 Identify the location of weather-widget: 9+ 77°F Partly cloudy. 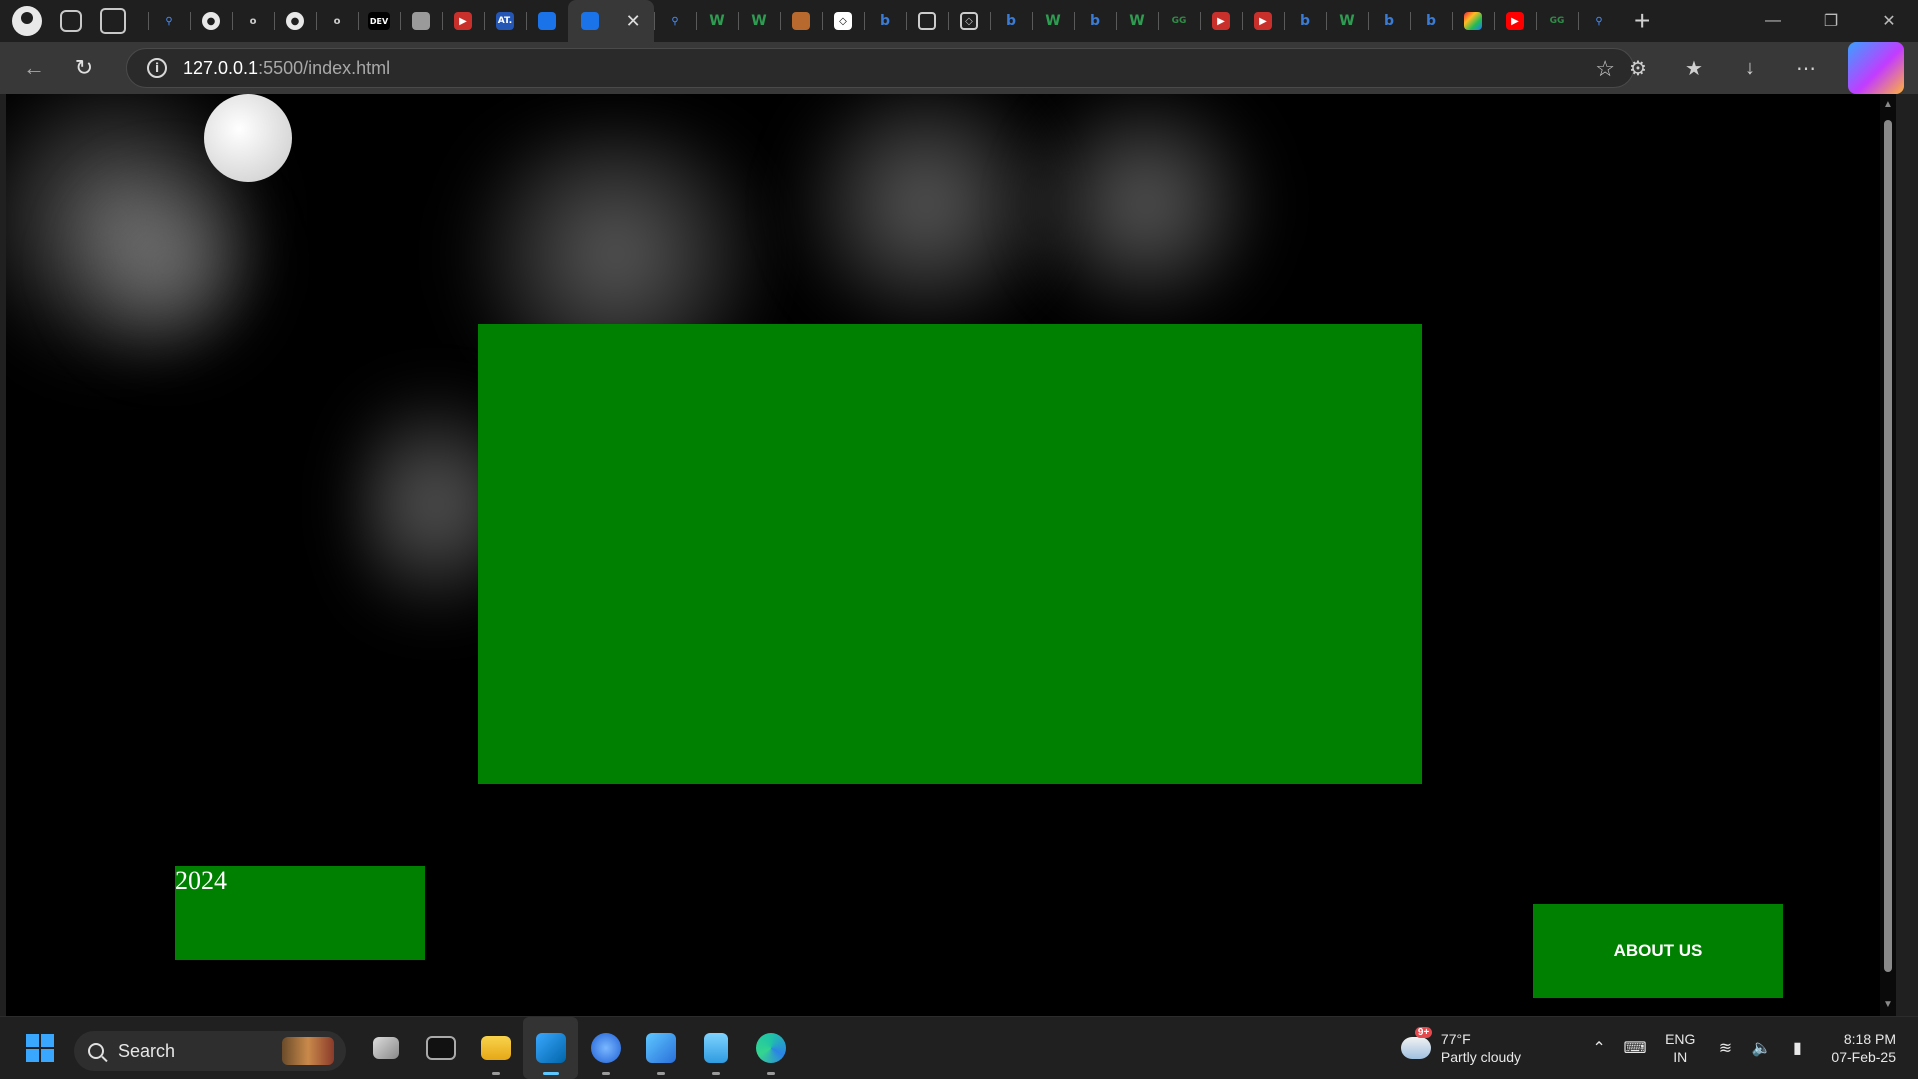
(1460, 1046).